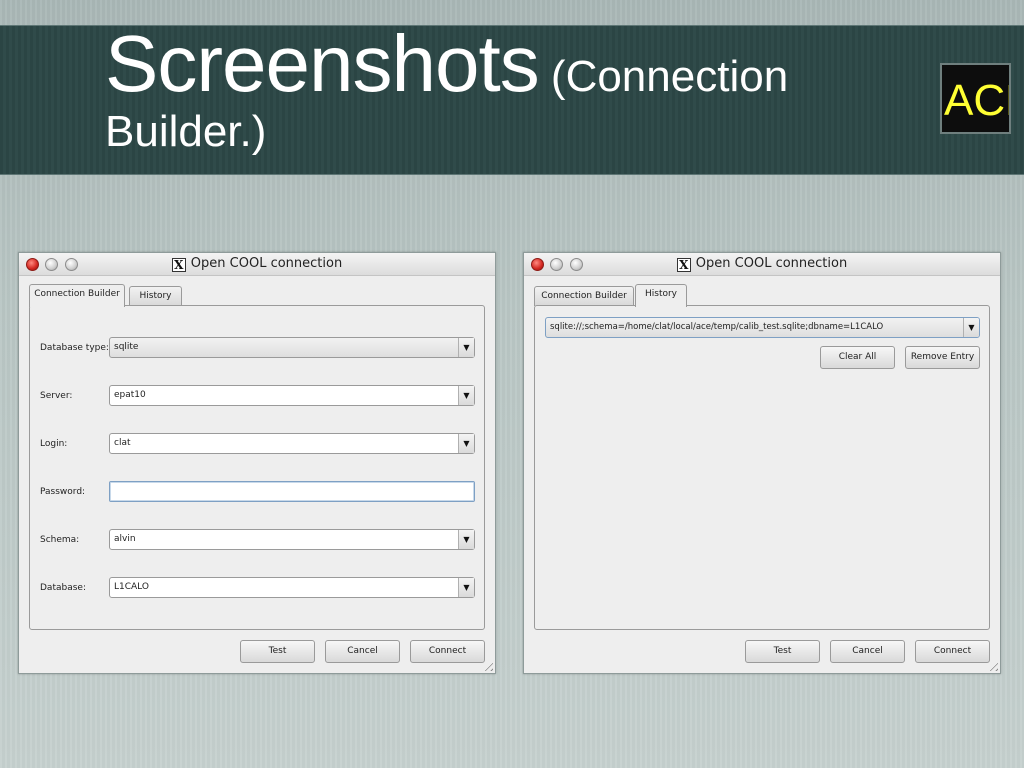  Describe the element at coordinates (74, 348) in the screenshot. I see `database-type-label: Database type:` at that location.